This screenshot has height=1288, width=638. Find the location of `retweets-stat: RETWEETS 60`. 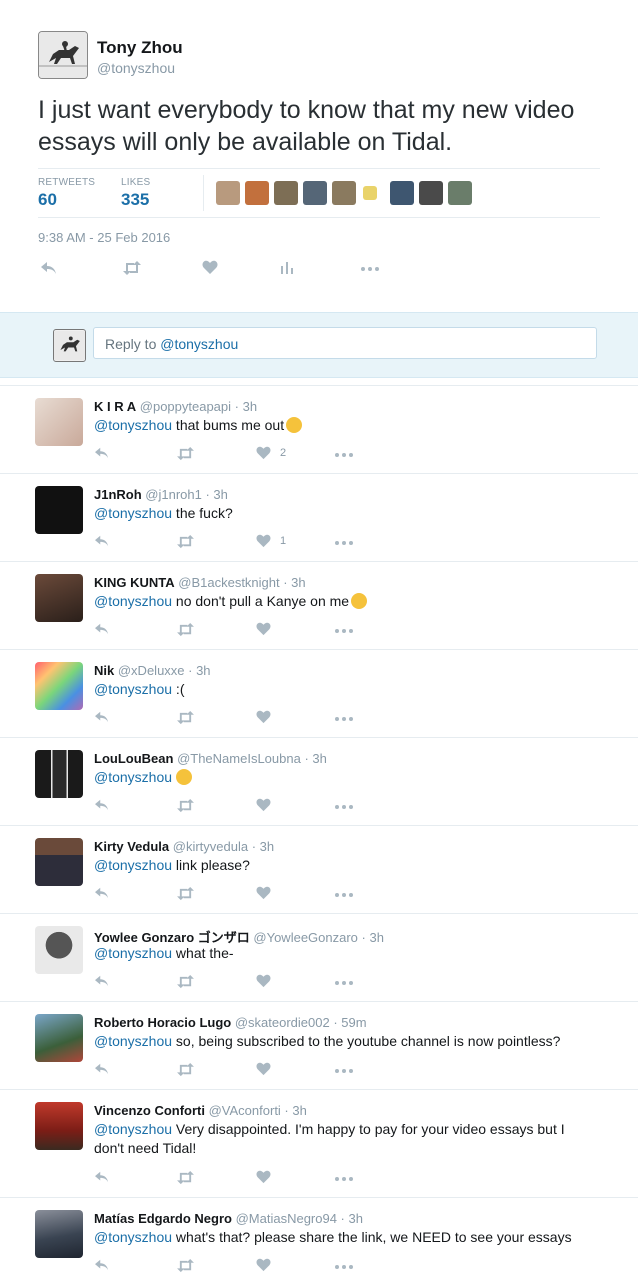

retweets-stat: RETWEETS 60 is located at coordinates (66, 193).